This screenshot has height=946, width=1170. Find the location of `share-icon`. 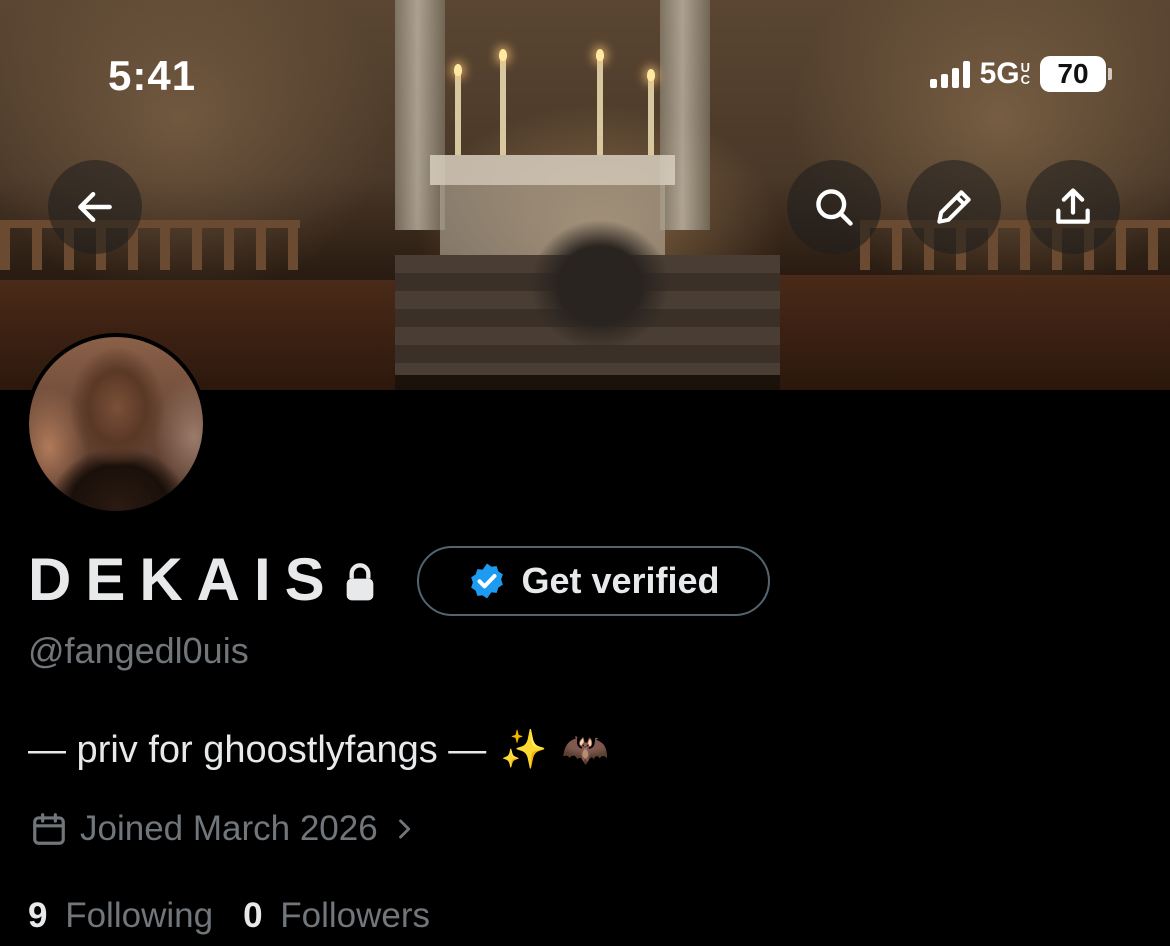

share-icon is located at coordinates (1073, 206).